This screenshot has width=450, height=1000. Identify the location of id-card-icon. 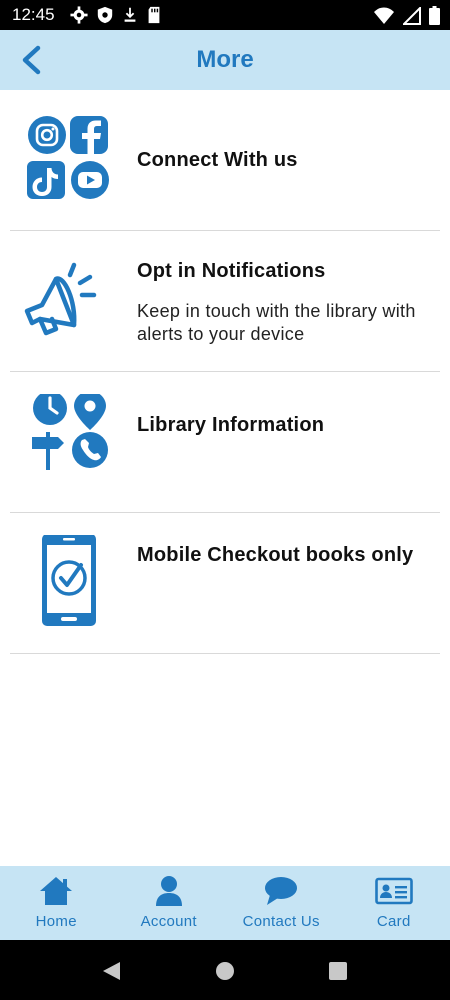
(393, 891).